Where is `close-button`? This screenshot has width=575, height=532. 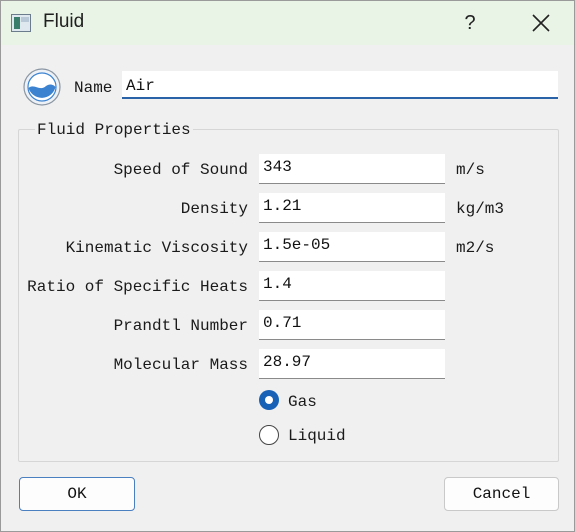 close-button is located at coordinates (541, 23).